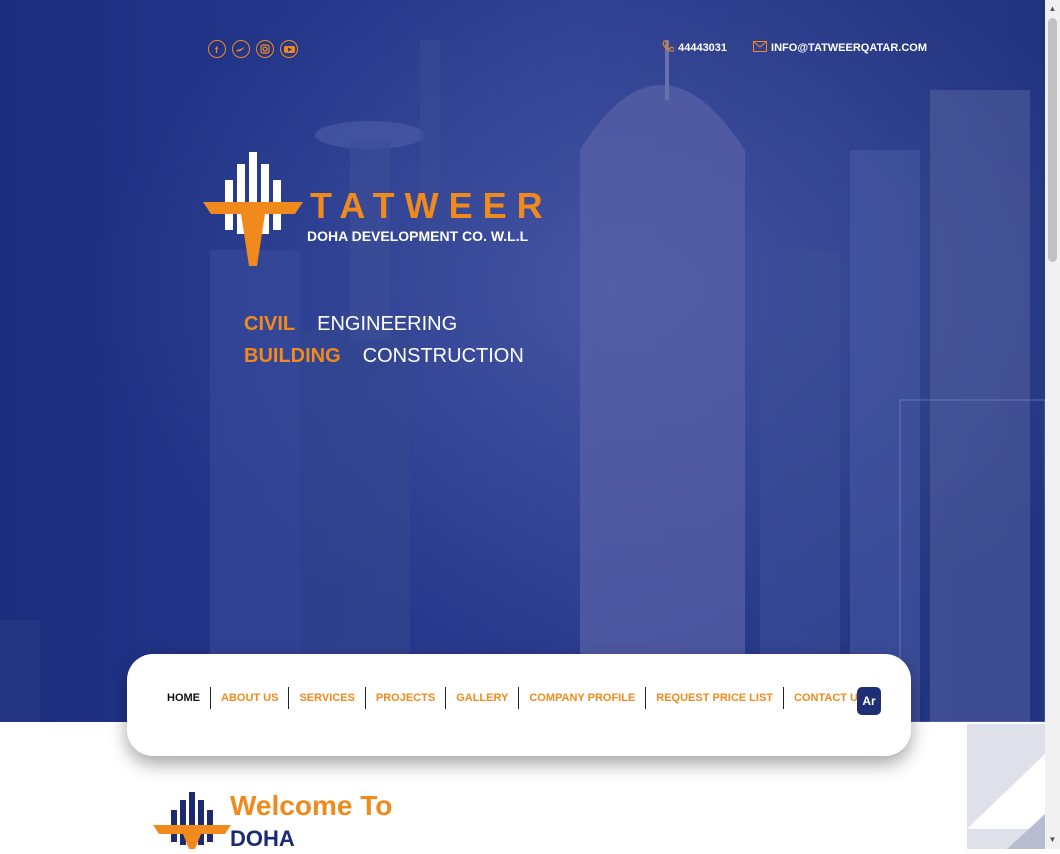 The image size is (1060, 854). I want to click on email-contact: INFO@TATWEERQATAR.COM, so click(840, 47).